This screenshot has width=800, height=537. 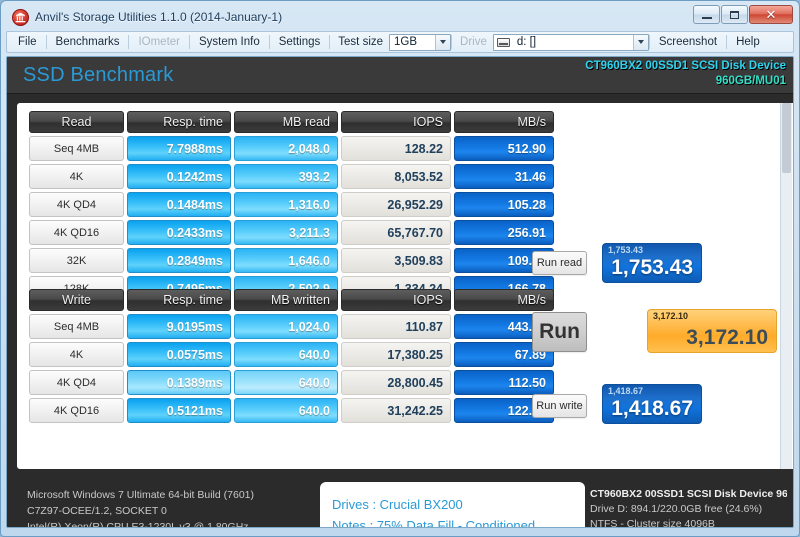 I want to click on write-score-label: 1,418.67, so click(x=626, y=391).